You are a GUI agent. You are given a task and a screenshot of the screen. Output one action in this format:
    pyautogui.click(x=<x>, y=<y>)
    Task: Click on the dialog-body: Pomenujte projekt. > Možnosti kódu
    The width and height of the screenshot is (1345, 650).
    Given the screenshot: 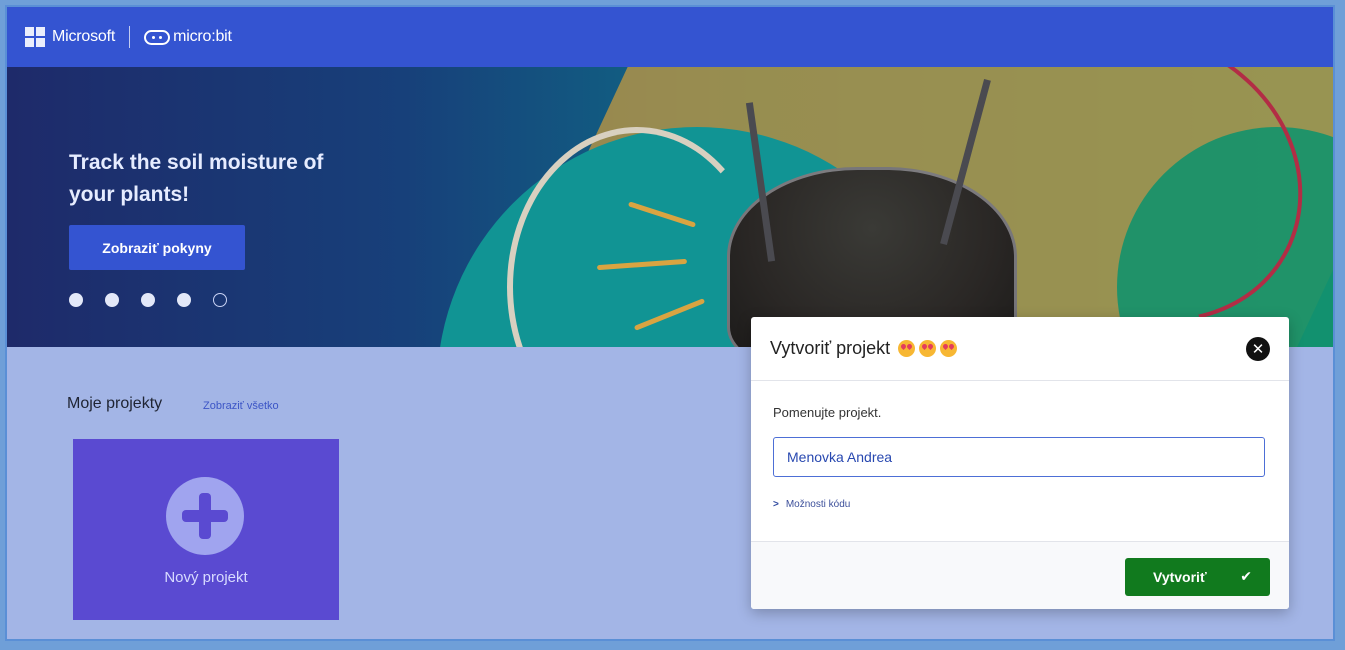 What is the action you would take?
    pyautogui.click(x=1020, y=461)
    